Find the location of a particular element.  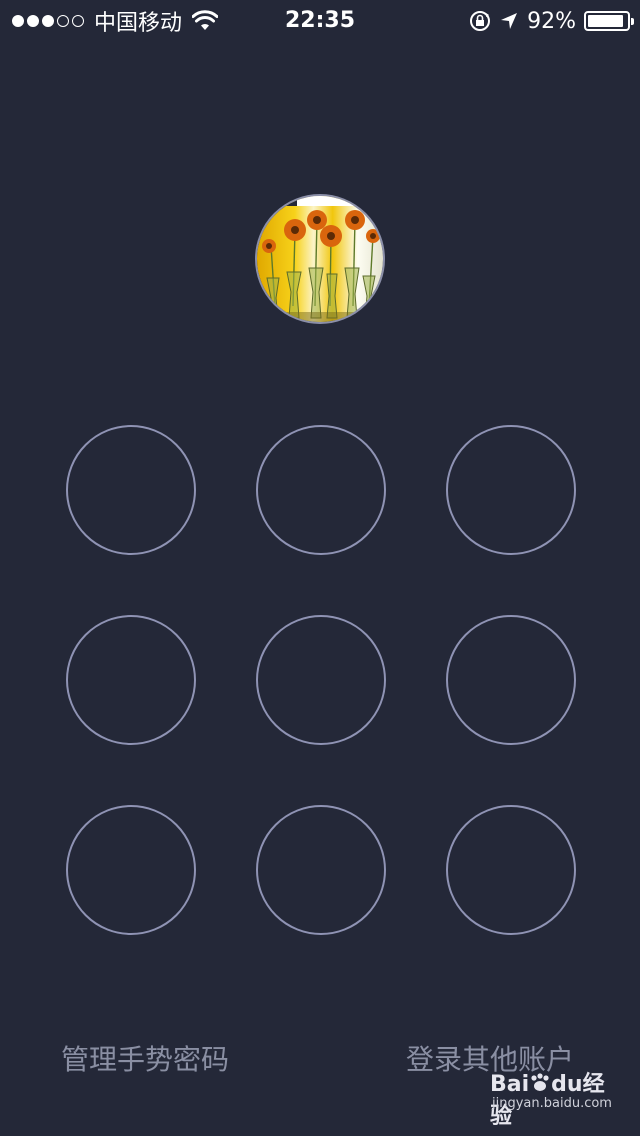

watermark-url: jingyan.baidu.com is located at coordinates (552, 1103).